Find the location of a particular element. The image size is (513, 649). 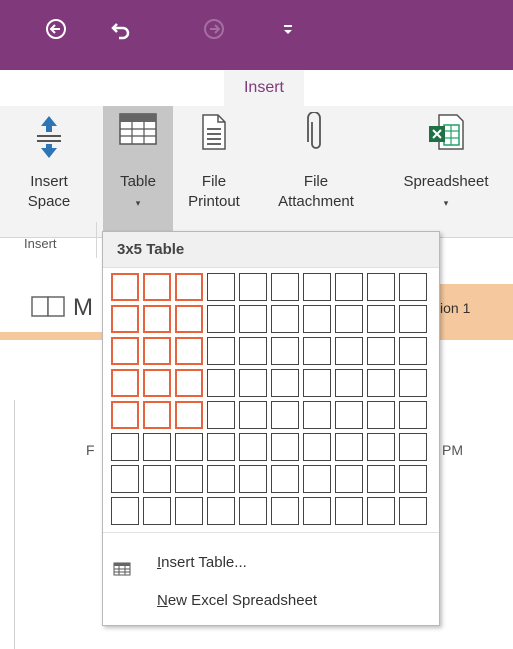

back-circle-icon is located at coordinates (56, 29).